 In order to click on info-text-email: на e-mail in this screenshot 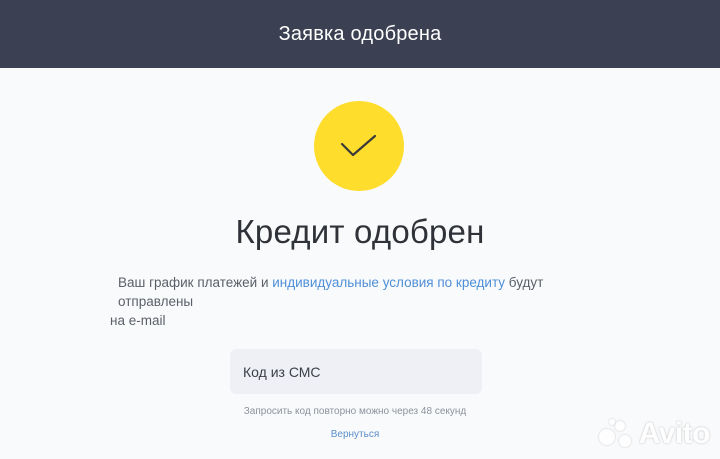, I will do `click(138, 320)`.